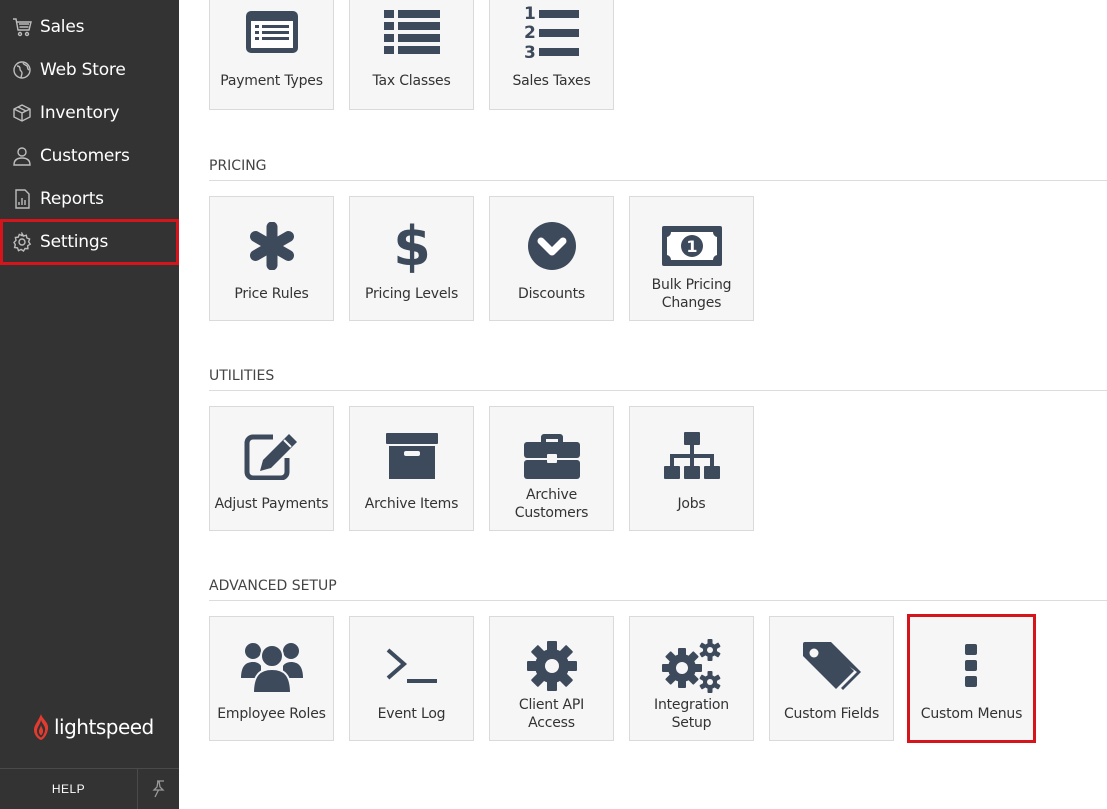 The image size is (1107, 809). I want to click on users-icon, so click(271, 666).